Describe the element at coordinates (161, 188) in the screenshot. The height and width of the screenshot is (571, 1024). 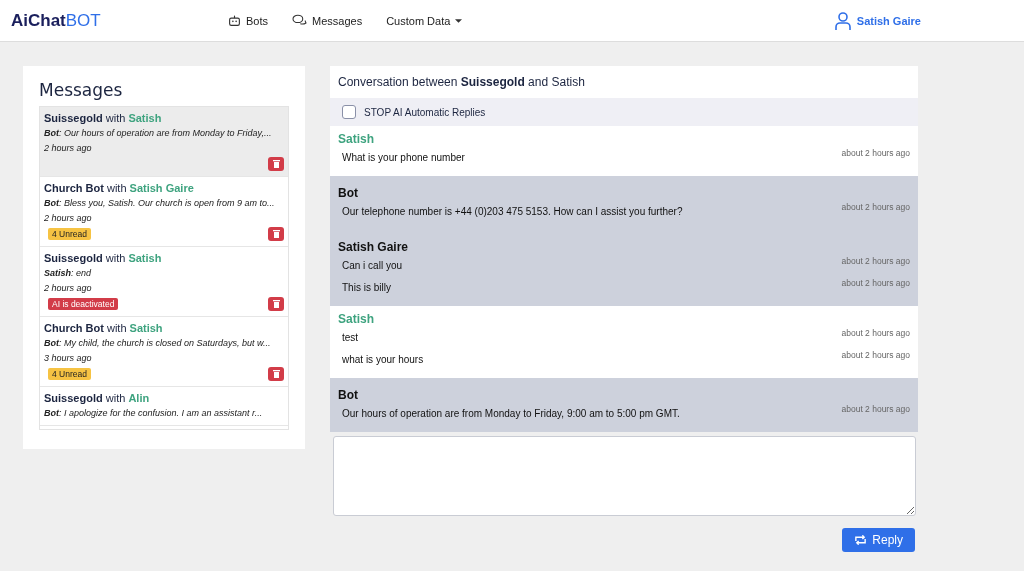
I see `user-name: Satish Gaire` at that location.